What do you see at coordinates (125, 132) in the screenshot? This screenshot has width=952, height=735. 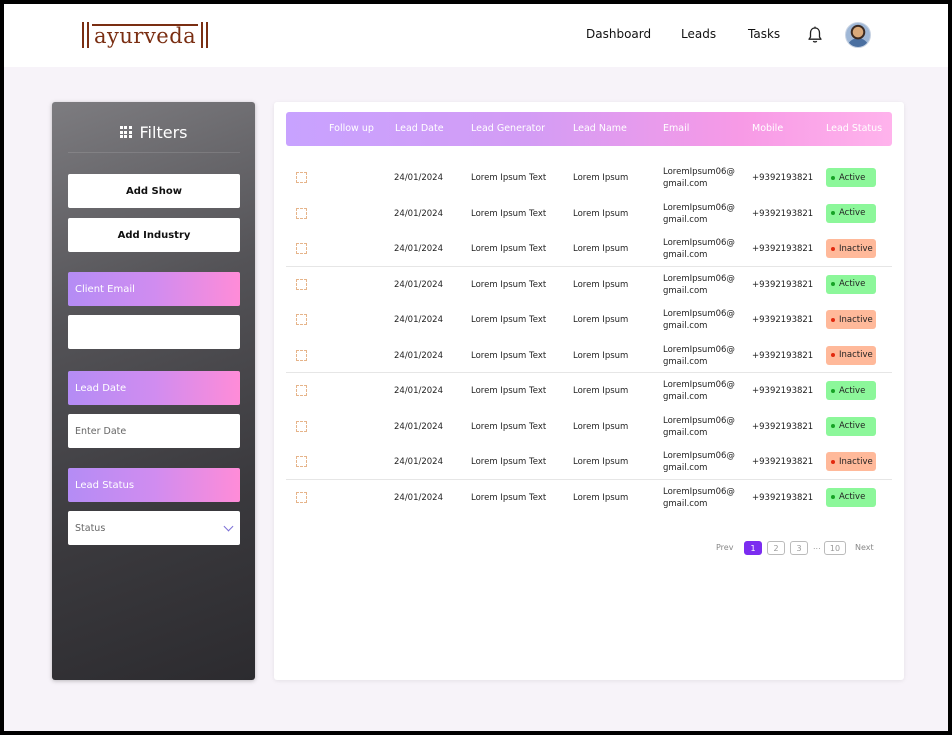 I see `grid-icon` at bounding box center [125, 132].